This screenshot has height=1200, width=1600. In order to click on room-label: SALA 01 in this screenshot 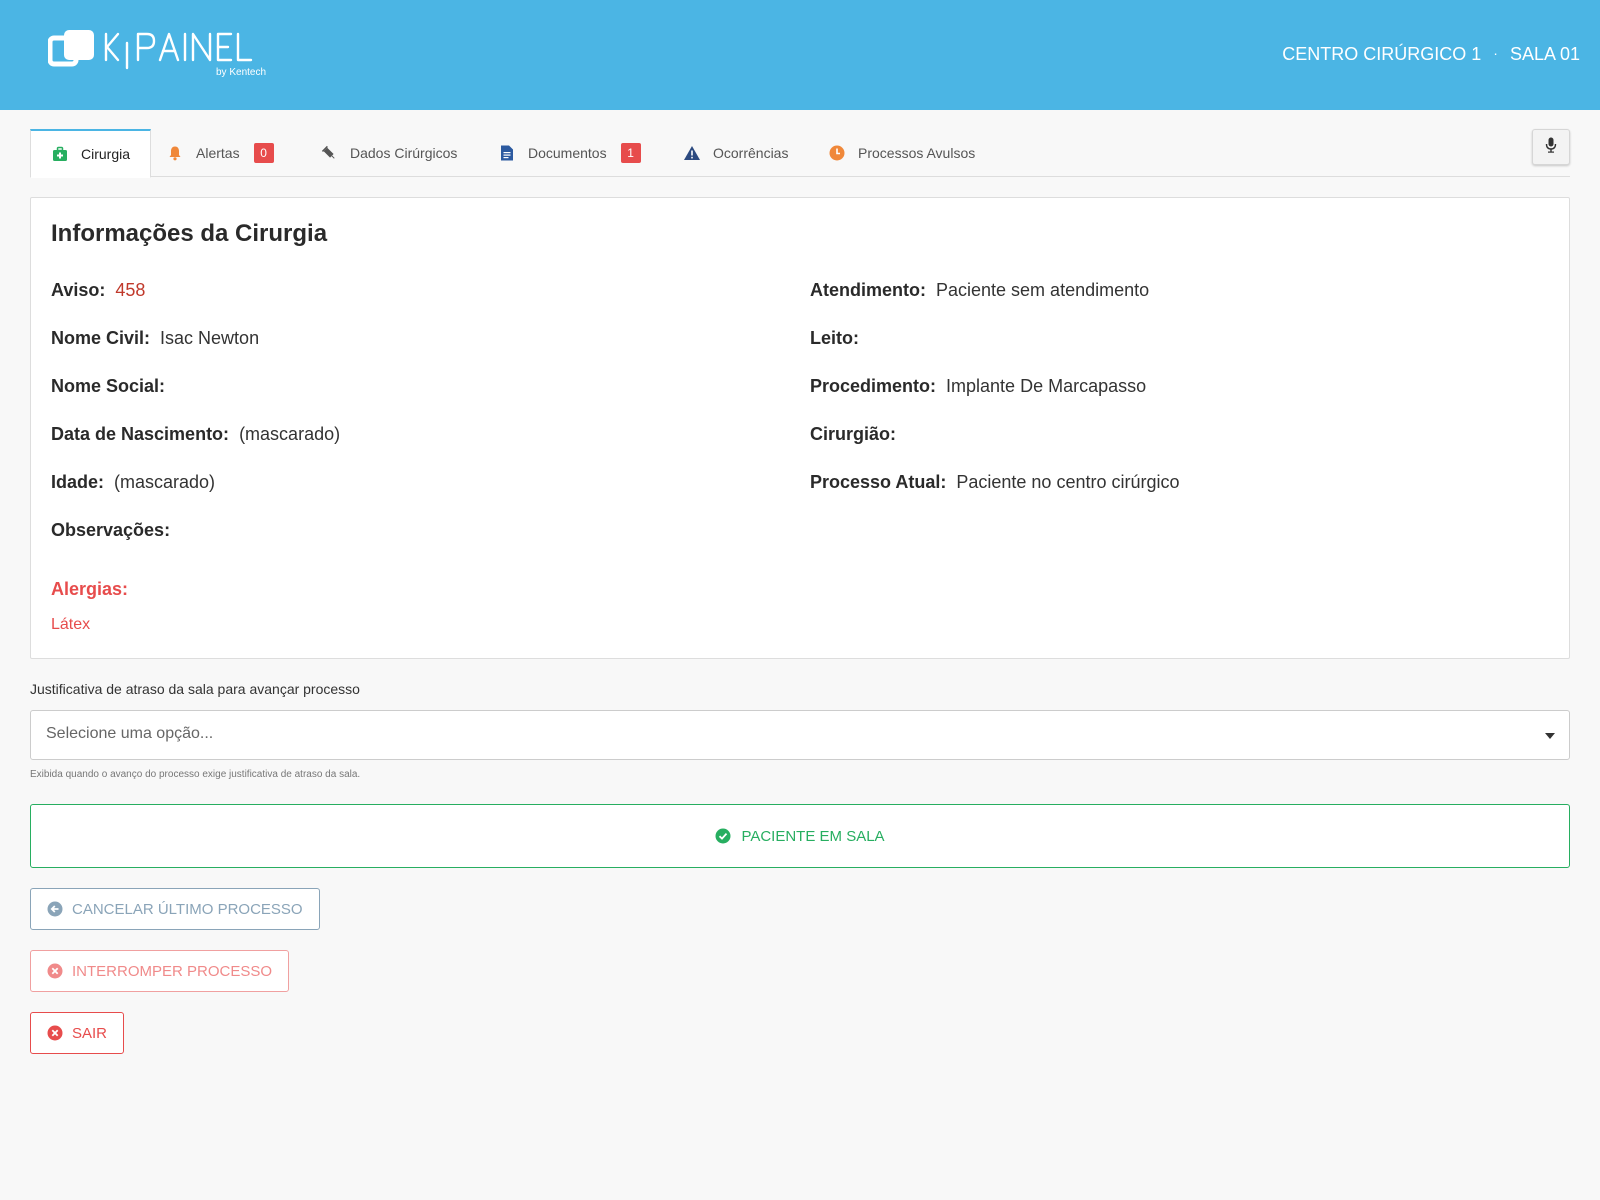, I will do `click(1544, 54)`.